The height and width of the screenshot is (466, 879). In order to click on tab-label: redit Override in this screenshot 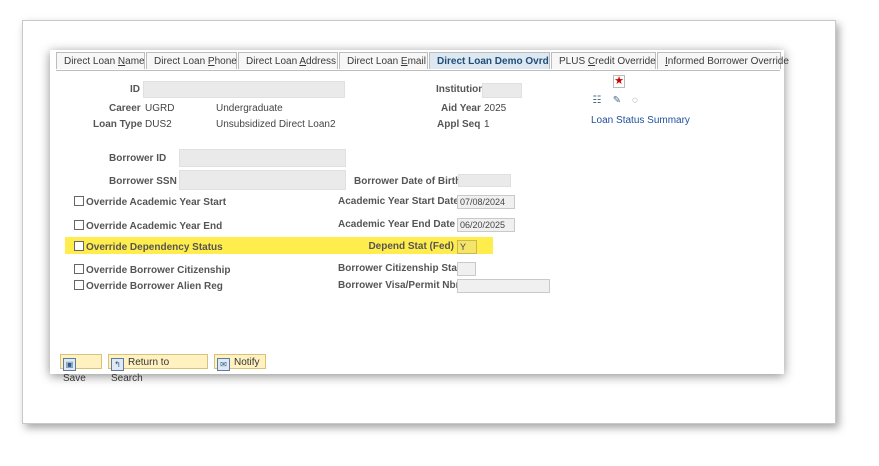, I will do `click(625, 61)`.